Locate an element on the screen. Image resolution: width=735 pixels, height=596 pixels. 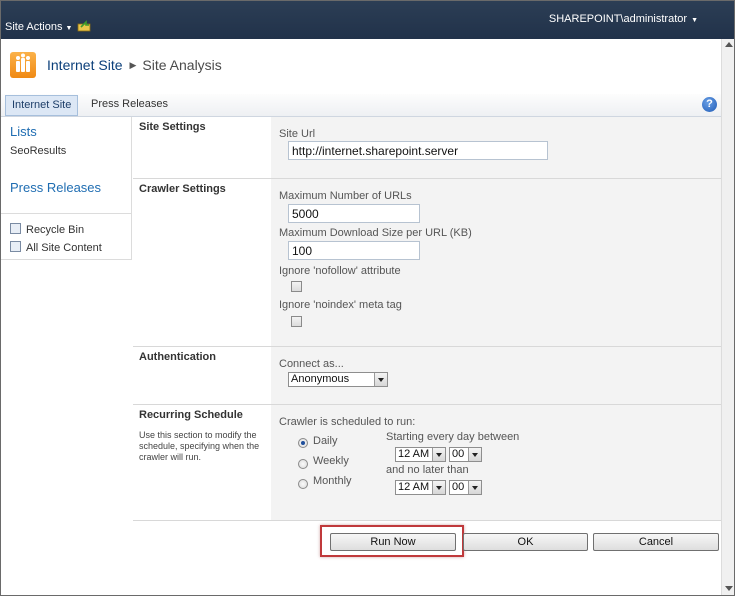
title-area: Internet Site ▶ Site Analysis is located at coordinates (367, 67).